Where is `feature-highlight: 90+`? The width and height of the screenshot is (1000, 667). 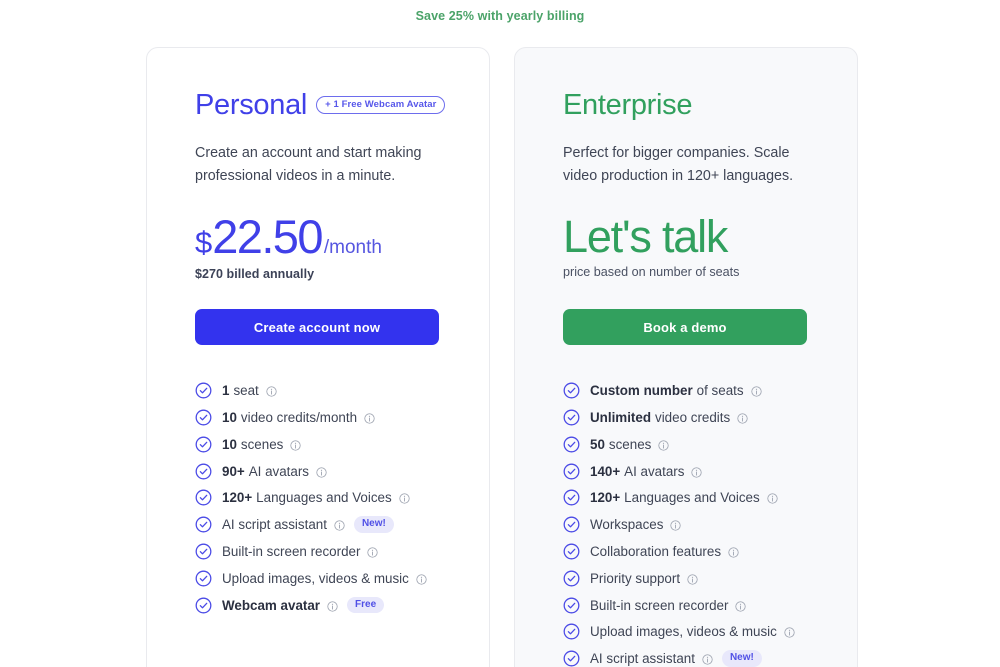
feature-highlight: 90+ is located at coordinates (233, 471).